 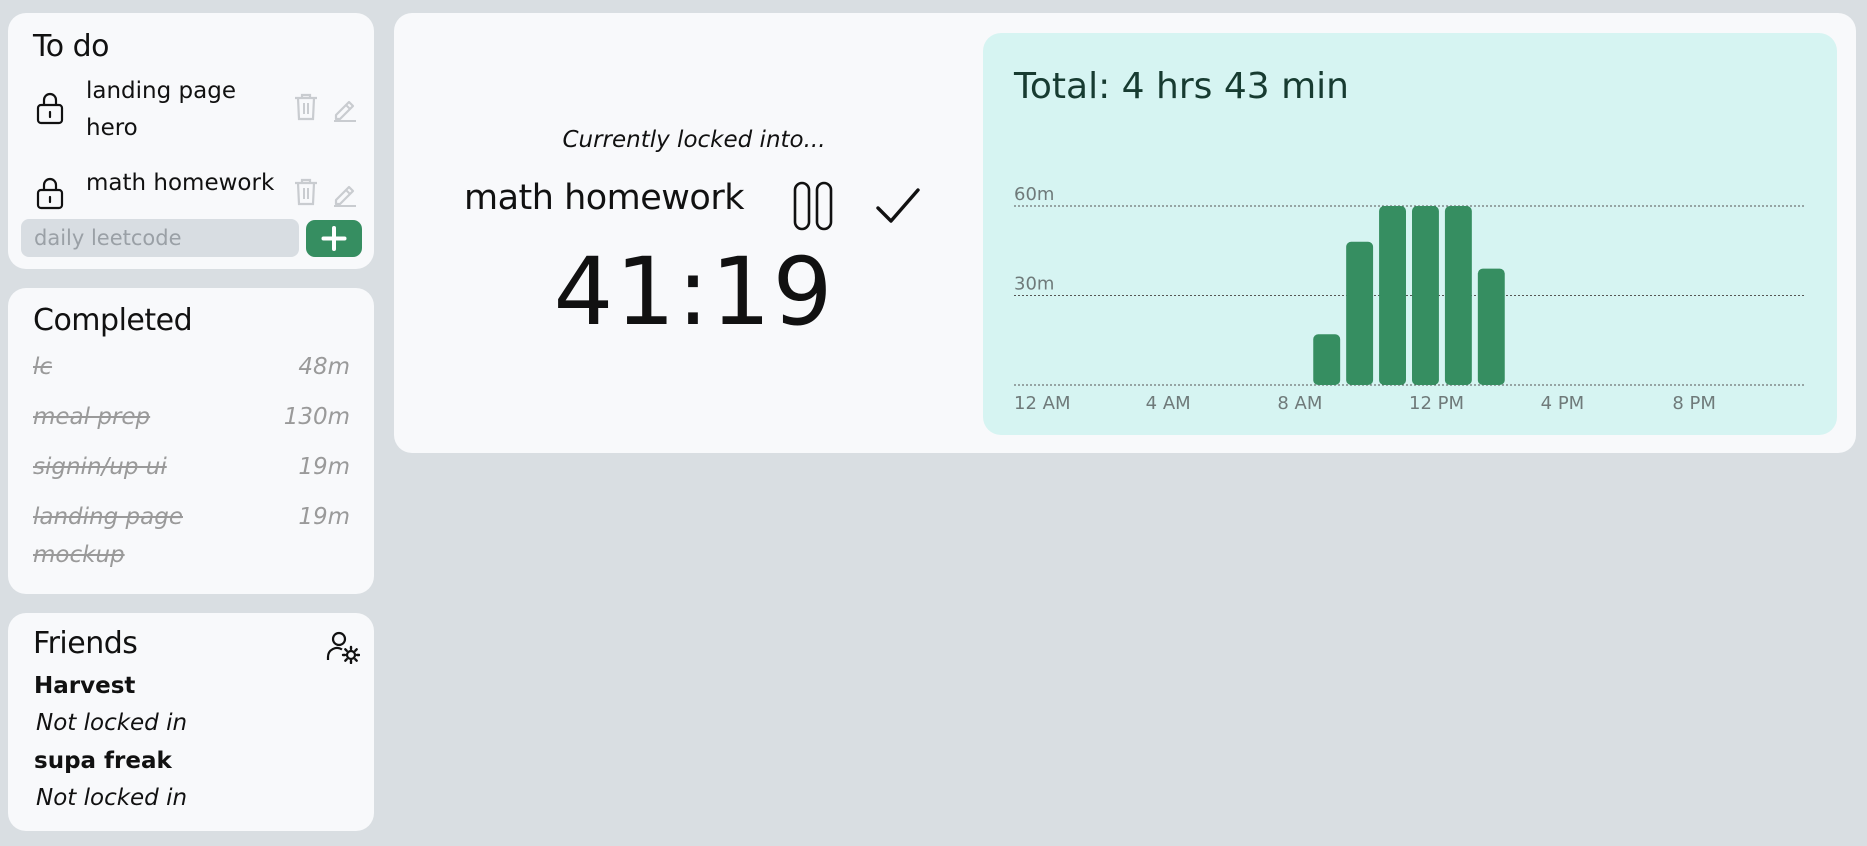 What do you see at coordinates (694, 292) in the screenshot?
I see `session-timer: 41:19` at bounding box center [694, 292].